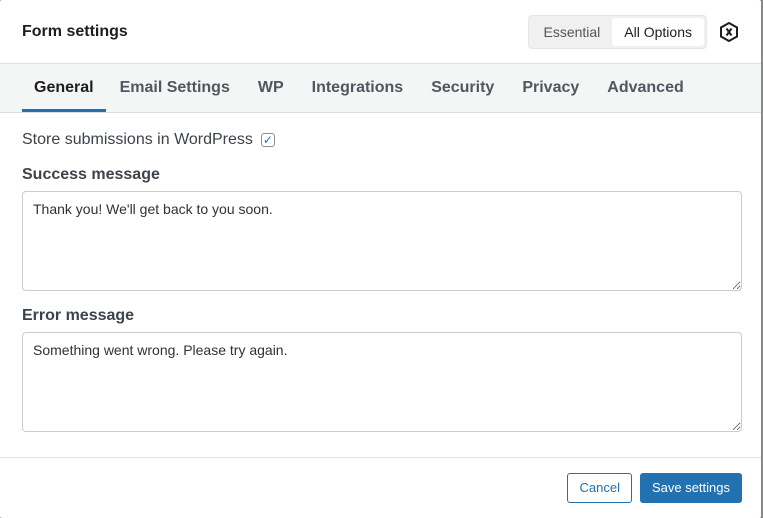 The image size is (763, 518). I want to click on tab-integrations: Integrations, so click(358, 88).